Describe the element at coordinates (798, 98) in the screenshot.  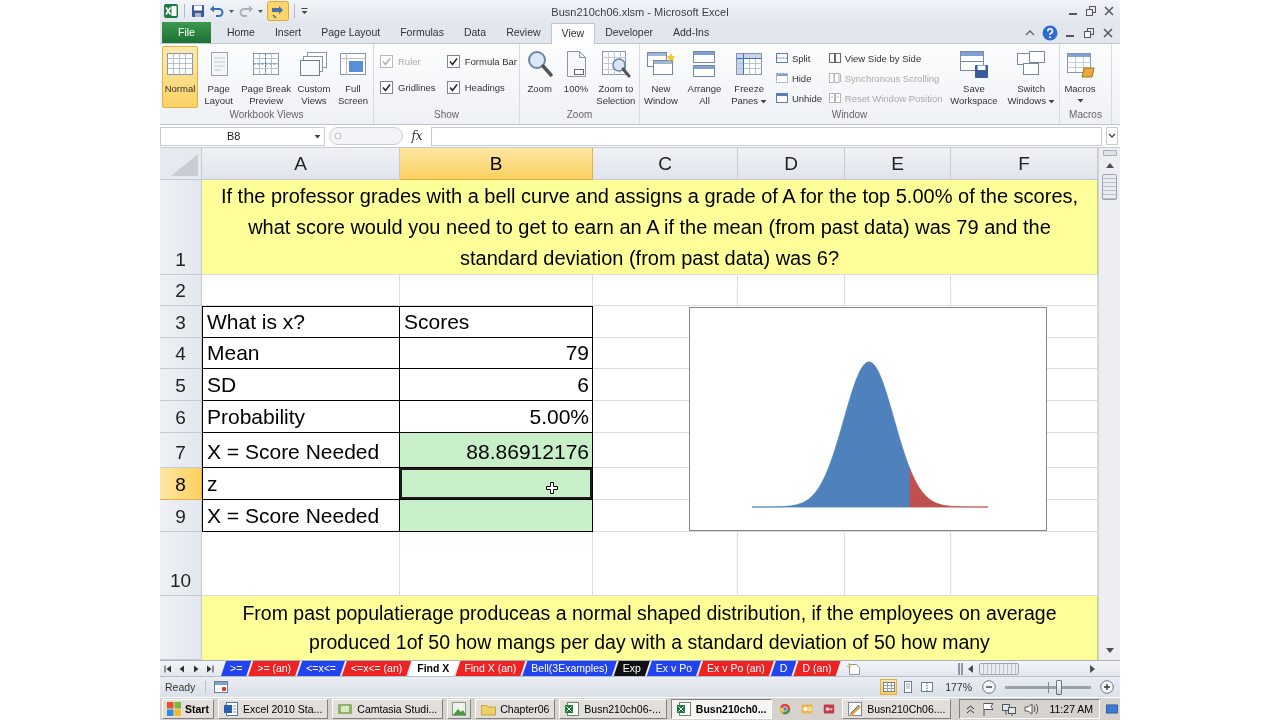
I see `ribbon-button: Unhide` at that location.